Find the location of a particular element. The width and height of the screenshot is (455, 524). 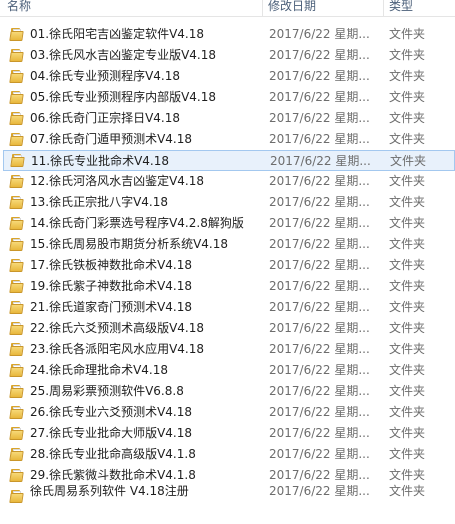

folder-row: 05.徐氏专业预测程序内部版V4.18 2017/6/22 星期... 文件夹 is located at coordinates (227, 97).